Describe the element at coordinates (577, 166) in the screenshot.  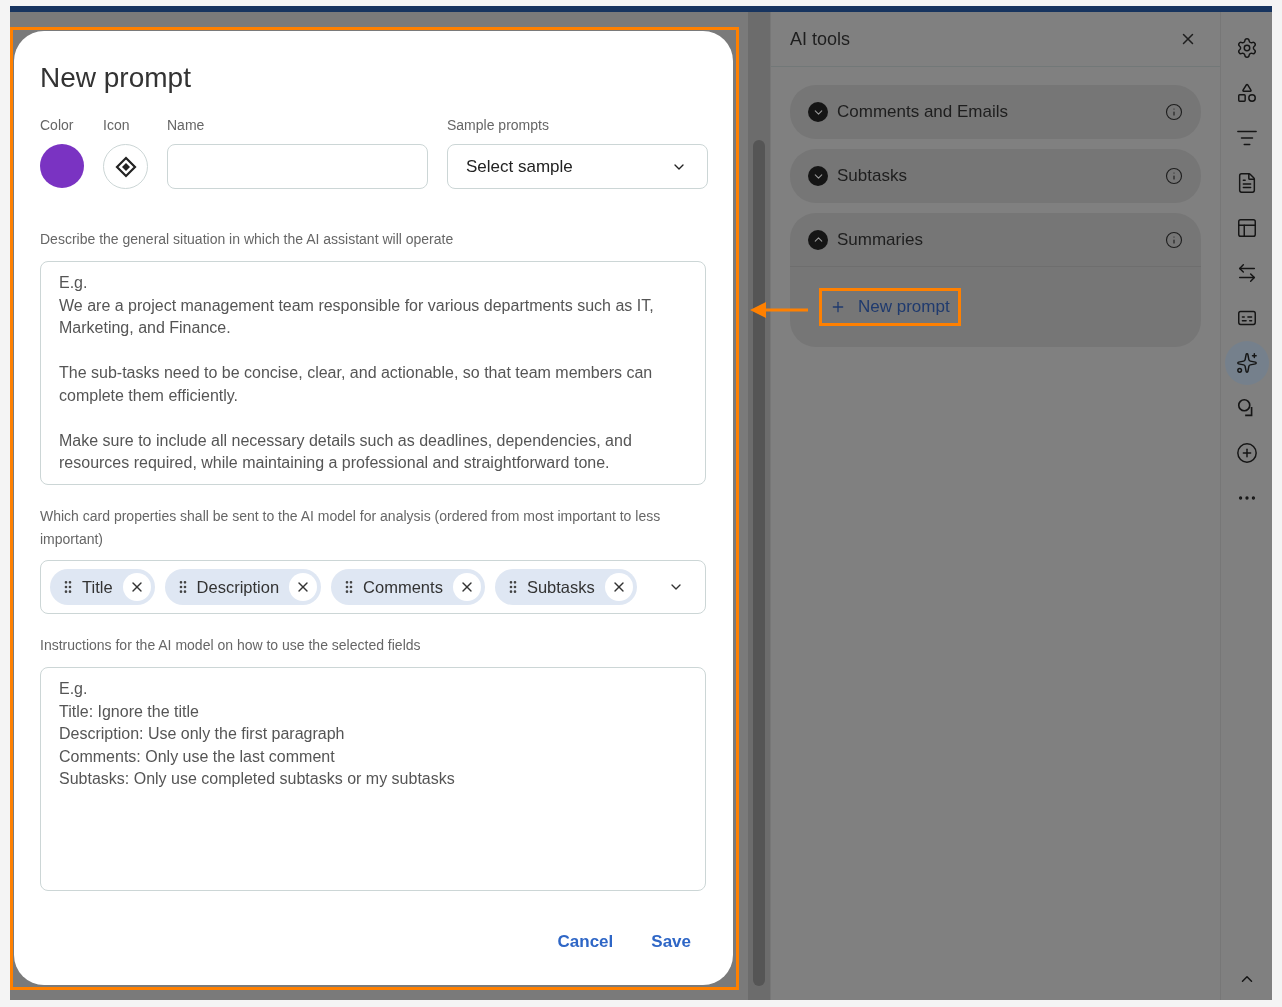
I see `sample-select: Select sample` at that location.